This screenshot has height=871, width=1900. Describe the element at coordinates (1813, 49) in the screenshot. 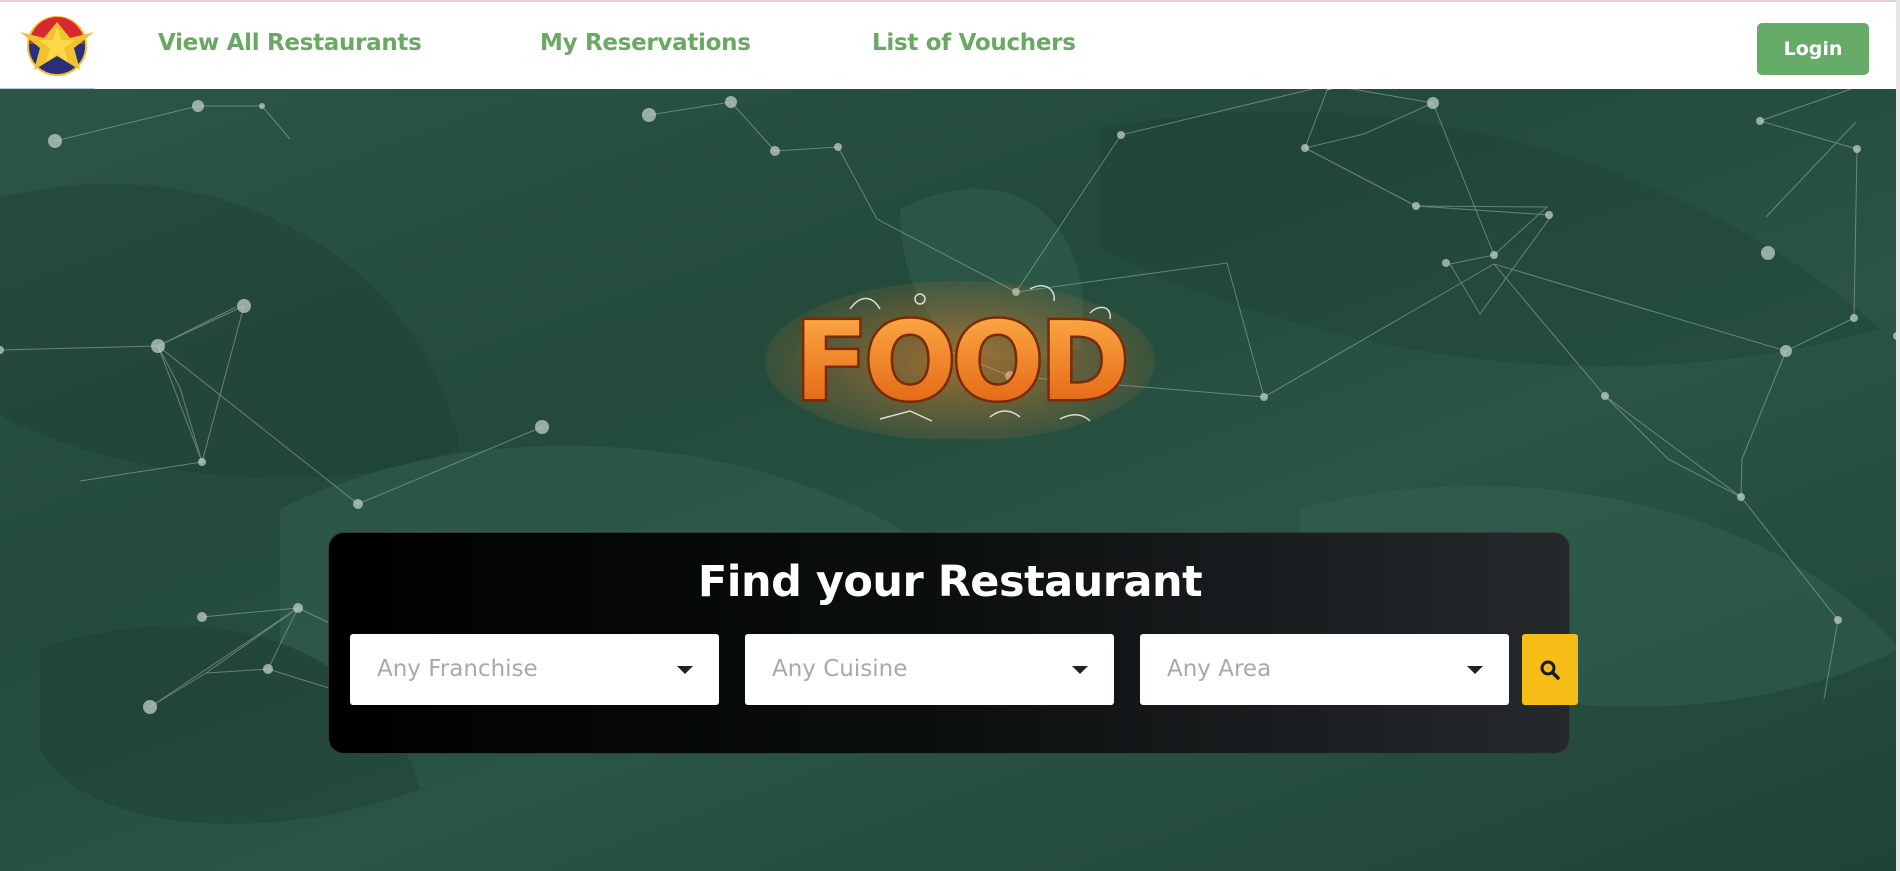

I see `login-button: Login` at that location.